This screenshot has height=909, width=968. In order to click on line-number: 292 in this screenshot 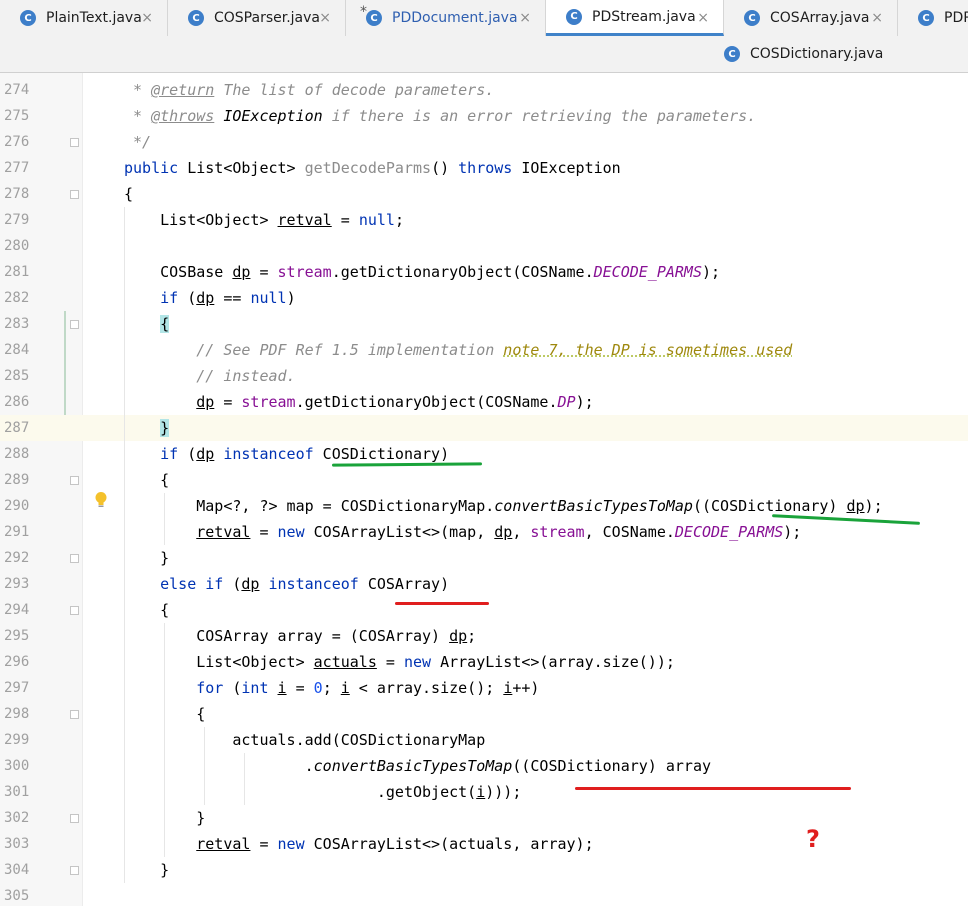, I will do `click(16, 558)`.